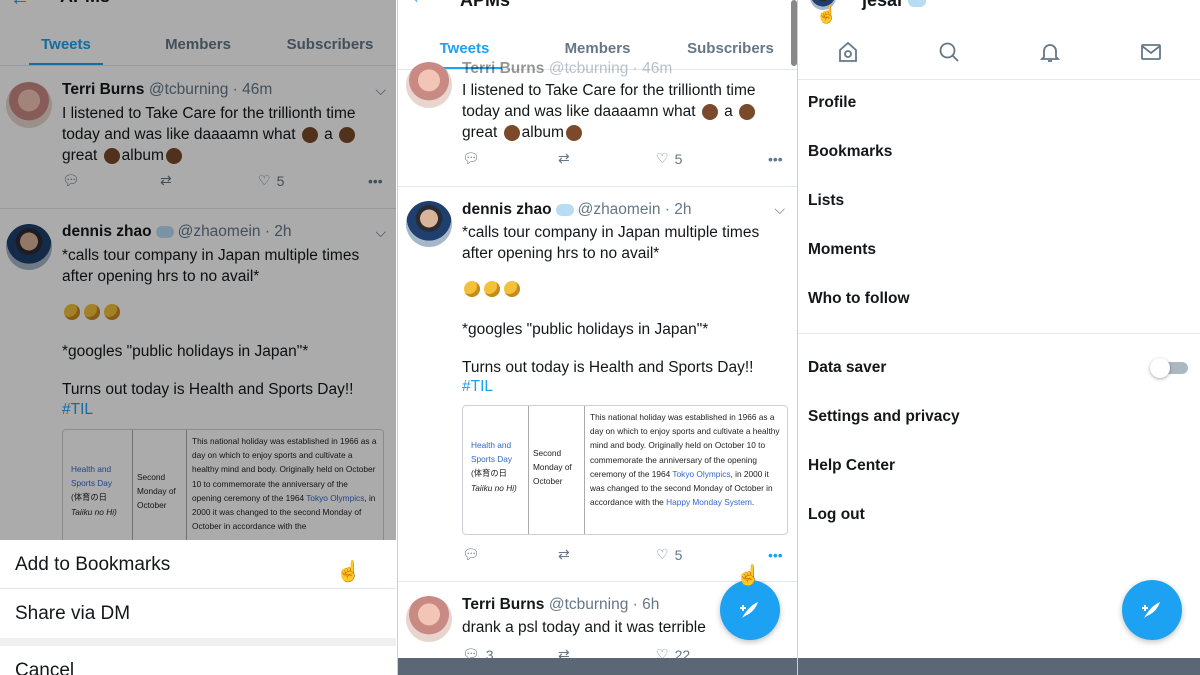  Describe the element at coordinates (896, 5) in the screenshot. I see `account-username: jesar` at that location.